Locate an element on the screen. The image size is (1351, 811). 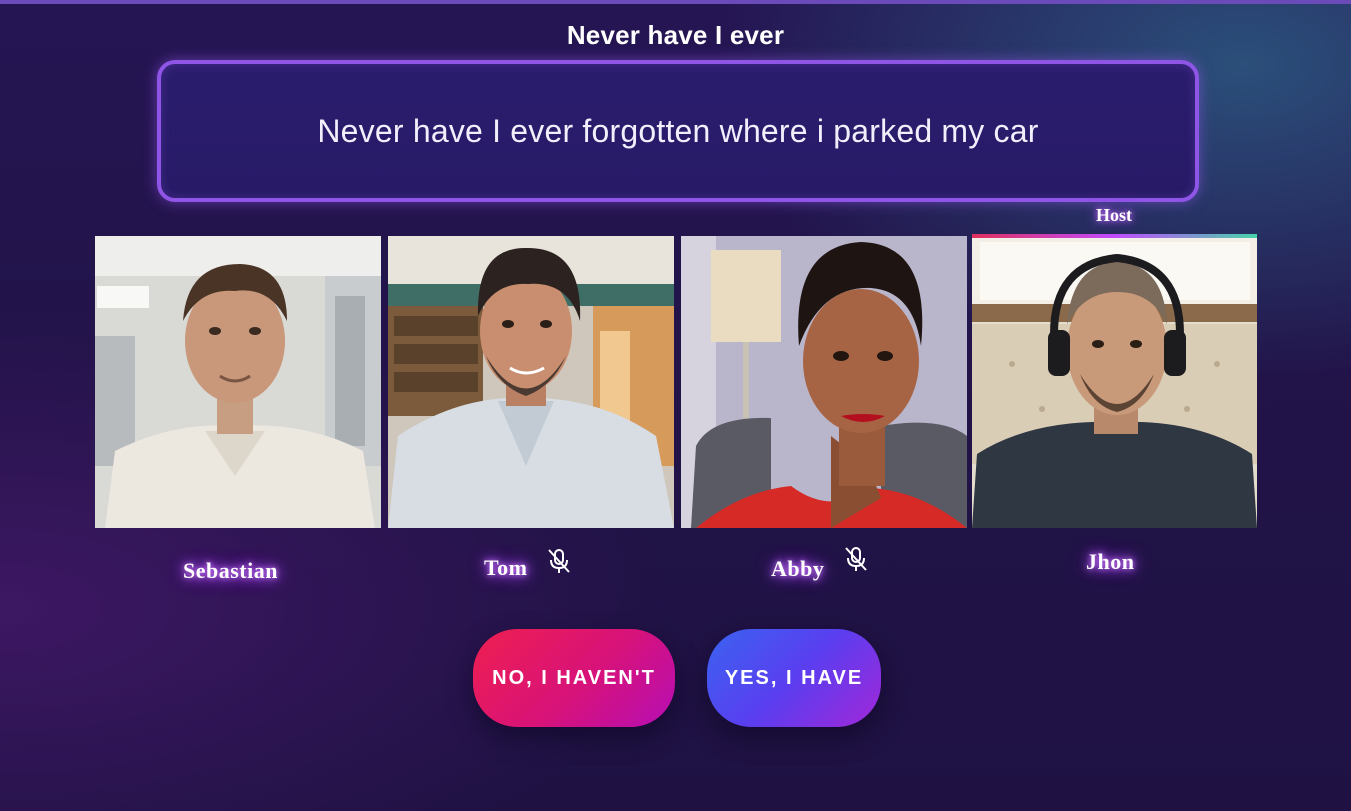
participant-name-sebastian: Sebastian is located at coordinates (230, 570).